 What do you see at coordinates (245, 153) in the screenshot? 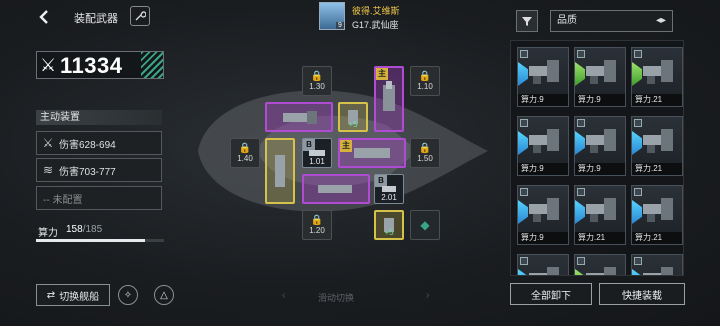
I see `locked-slot: 🔒 1.40` at bounding box center [245, 153].